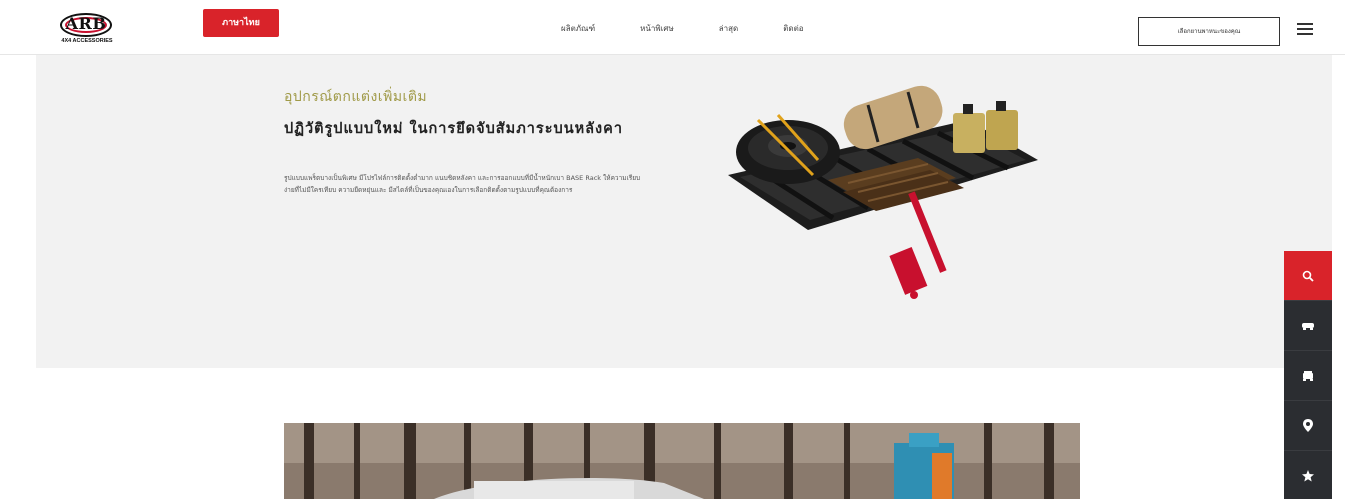 This screenshot has width=1345, height=499. I want to click on arb-logo: ARB 4X4 ACCESSORIES, so click(87, 30).